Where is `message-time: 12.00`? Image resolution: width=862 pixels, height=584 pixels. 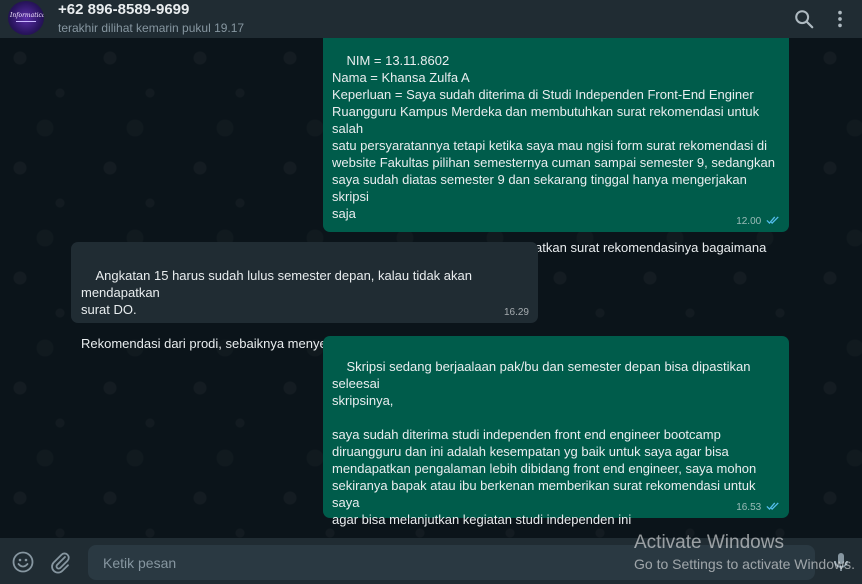
message-time: 12.00 is located at coordinates (749, 221).